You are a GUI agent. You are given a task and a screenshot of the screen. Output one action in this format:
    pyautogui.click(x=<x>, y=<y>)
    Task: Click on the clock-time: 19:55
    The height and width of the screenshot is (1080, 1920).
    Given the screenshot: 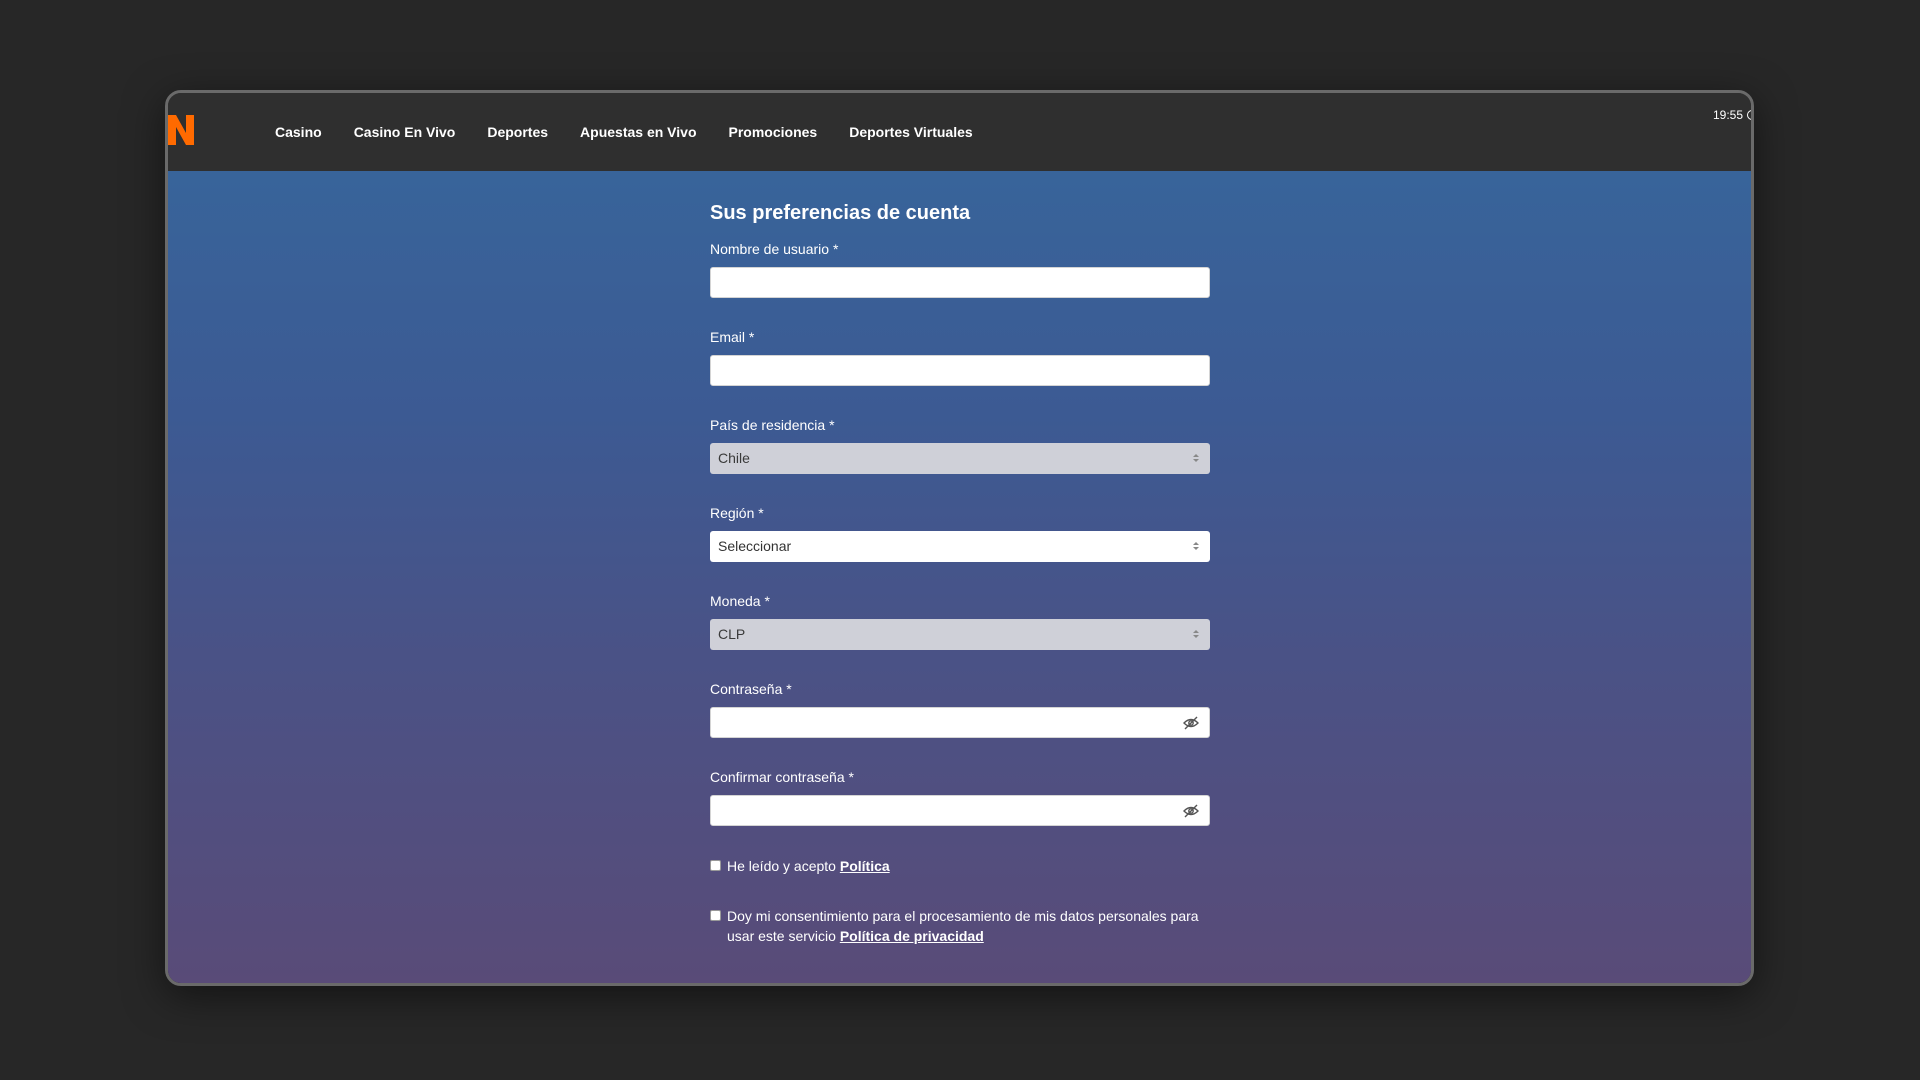 What is the action you would take?
    pyautogui.click(x=1727, y=115)
    